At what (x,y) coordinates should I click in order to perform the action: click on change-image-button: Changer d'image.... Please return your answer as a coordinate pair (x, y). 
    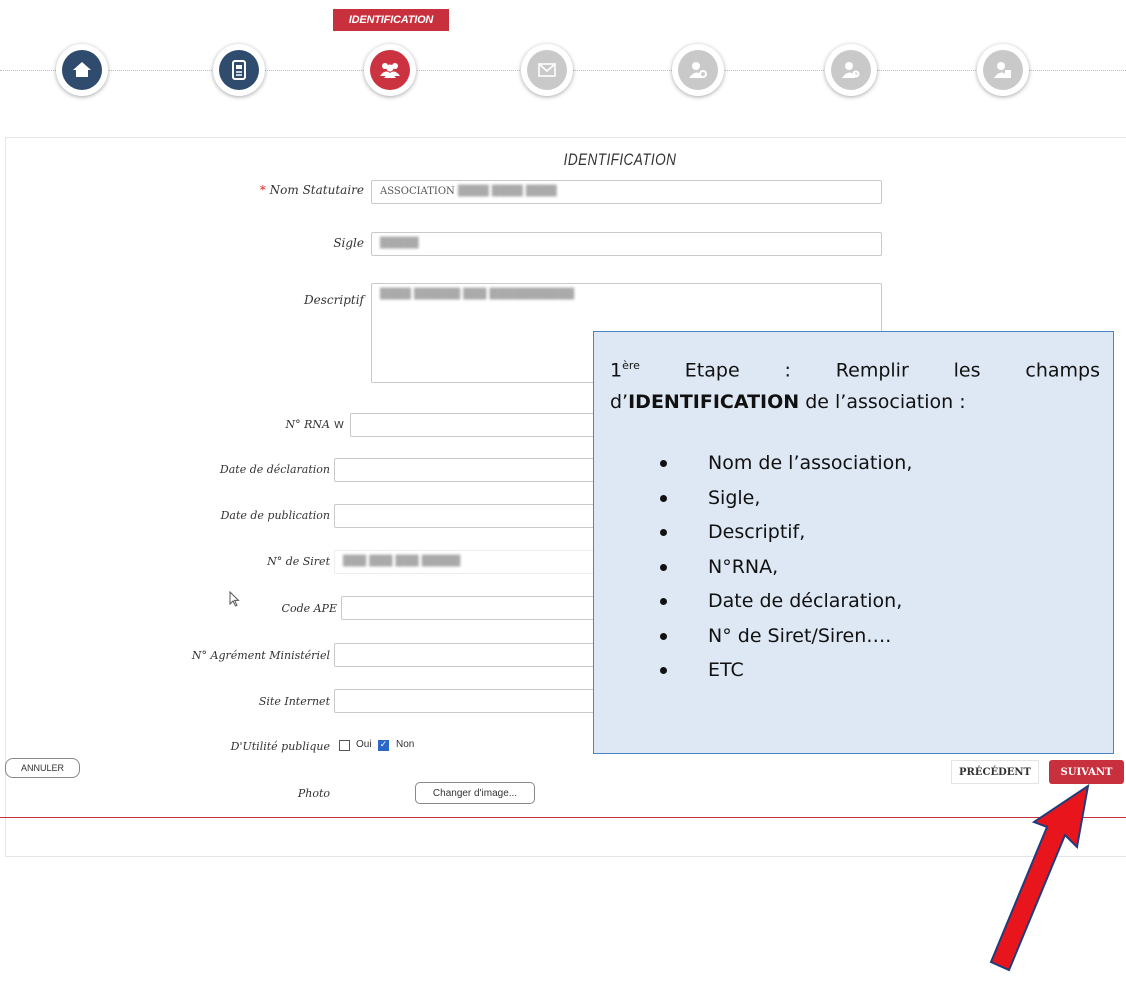
    Looking at the image, I should click on (475, 793).